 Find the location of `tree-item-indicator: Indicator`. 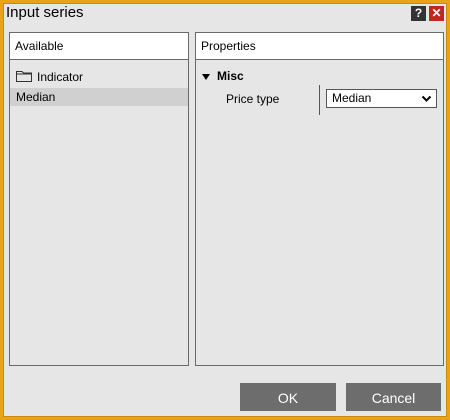

tree-item-indicator: Indicator is located at coordinates (99, 77).